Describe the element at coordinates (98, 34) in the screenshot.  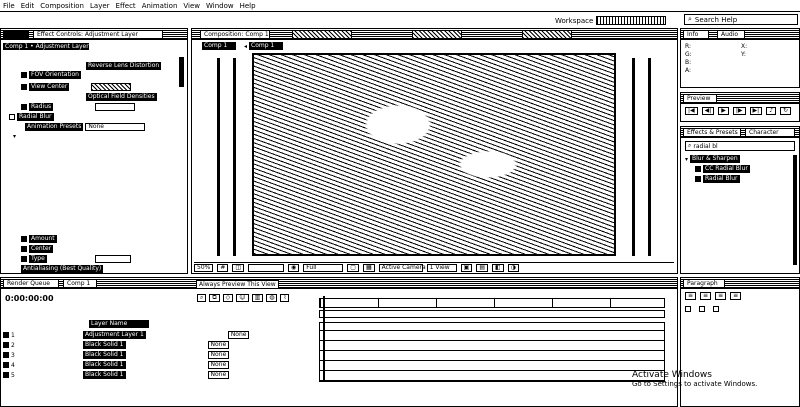
I see `tab-effect-controls: Effect Controls: Adjustment Layer` at that location.